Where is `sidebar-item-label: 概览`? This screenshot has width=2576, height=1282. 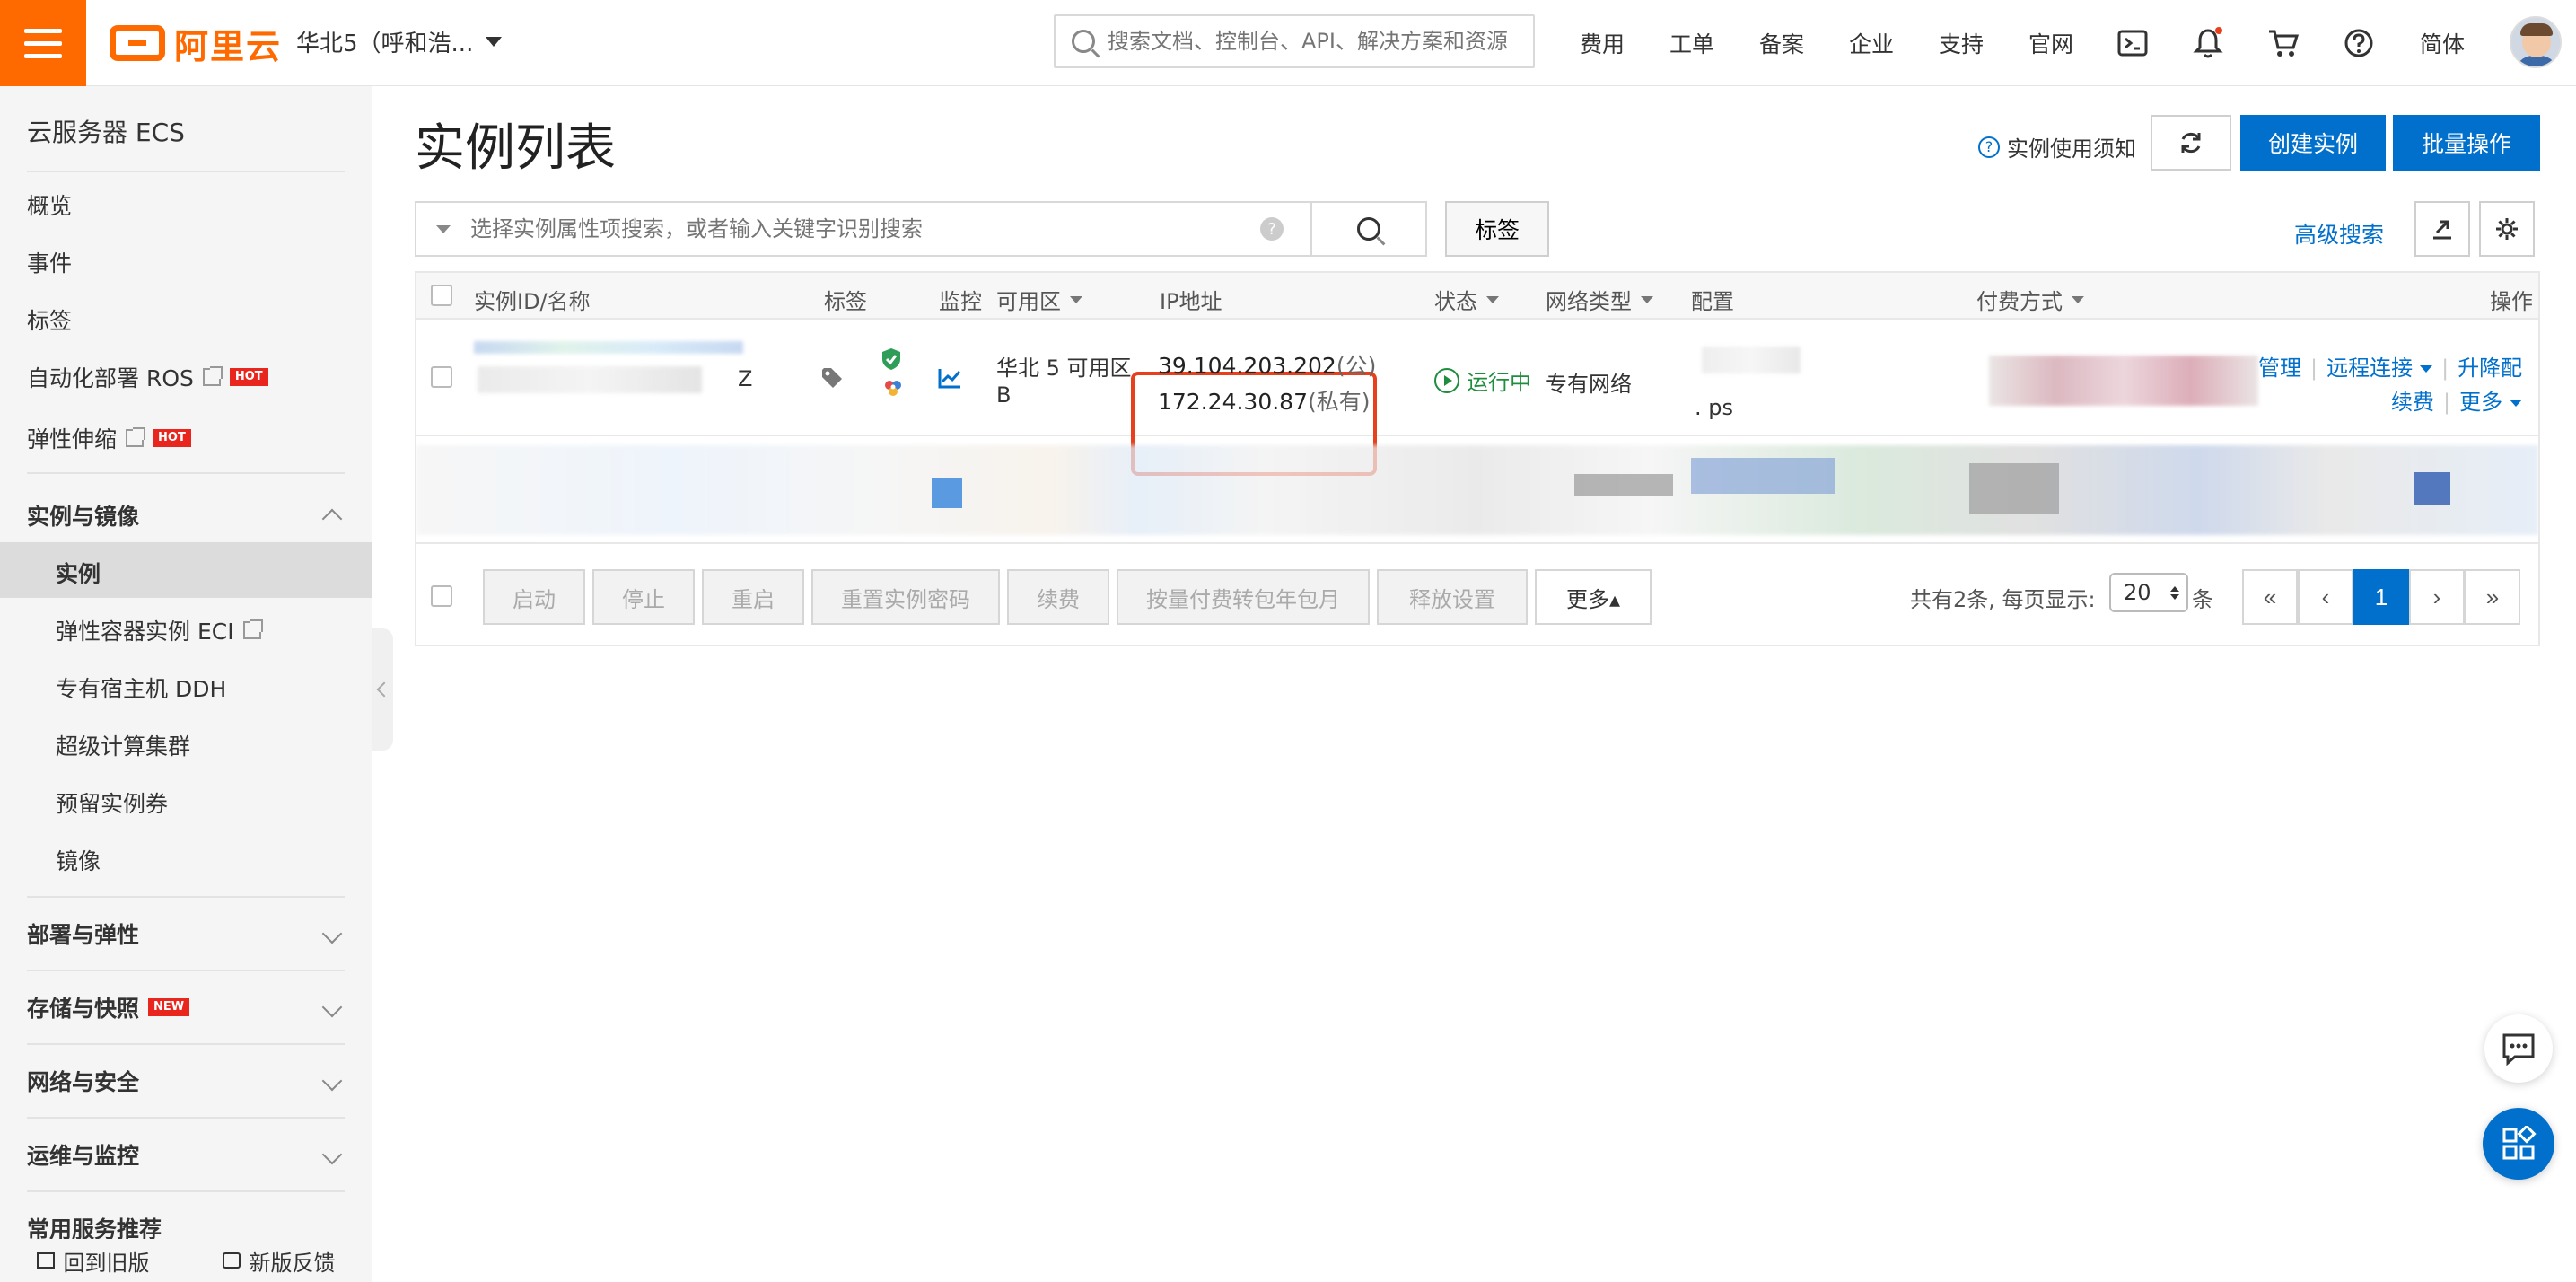 sidebar-item-label: 概览 is located at coordinates (50, 206).